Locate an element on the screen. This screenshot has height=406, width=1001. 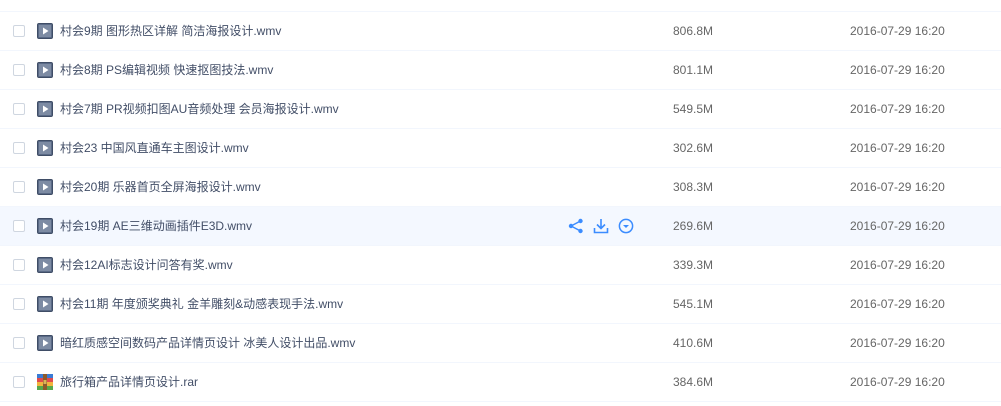
chevron-down-circle-icon is located at coordinates (626, 226).